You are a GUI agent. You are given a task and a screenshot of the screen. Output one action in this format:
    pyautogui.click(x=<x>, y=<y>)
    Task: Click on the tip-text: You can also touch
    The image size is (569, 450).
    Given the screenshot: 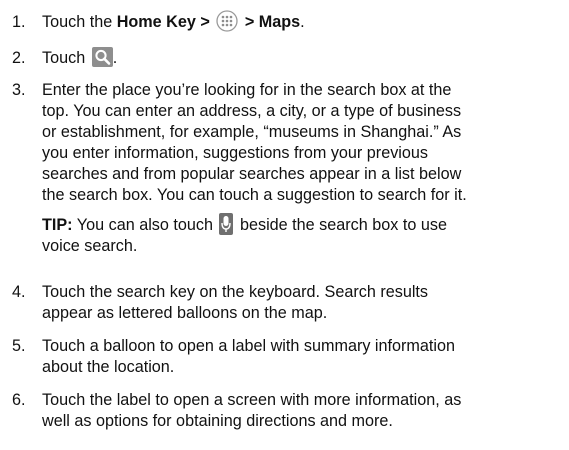 What is the action you would take?
    pyautogui.click(x=145, y=225)
    